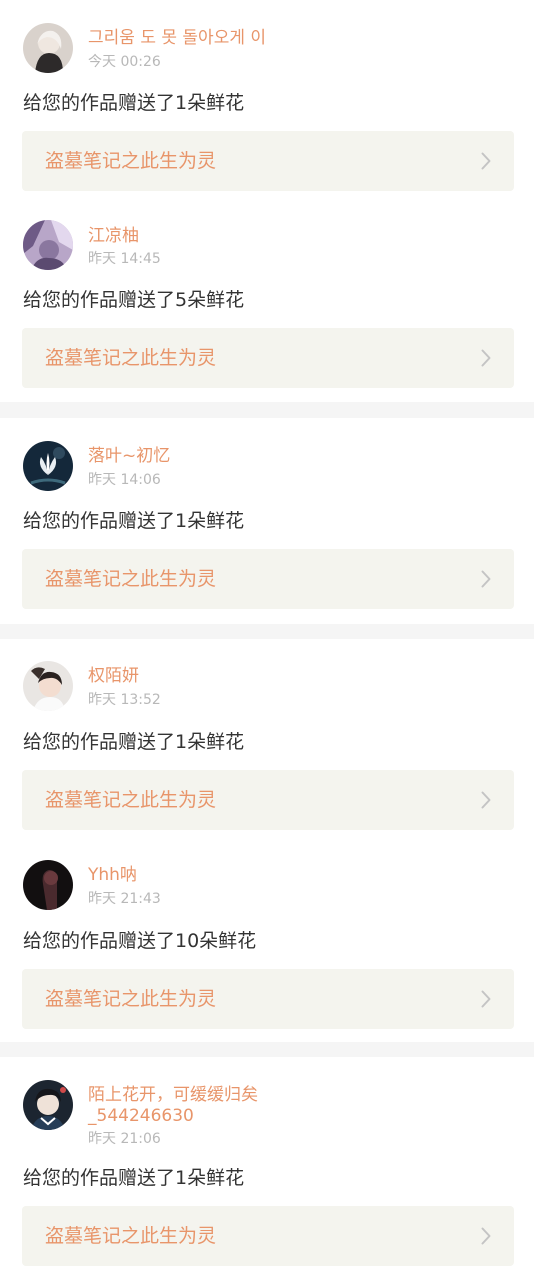 The image size is (534, 1280). Describe the element at coordinates (48, 1105) in the screenshot. I see `avatar-anime-boy-icon` at that location.